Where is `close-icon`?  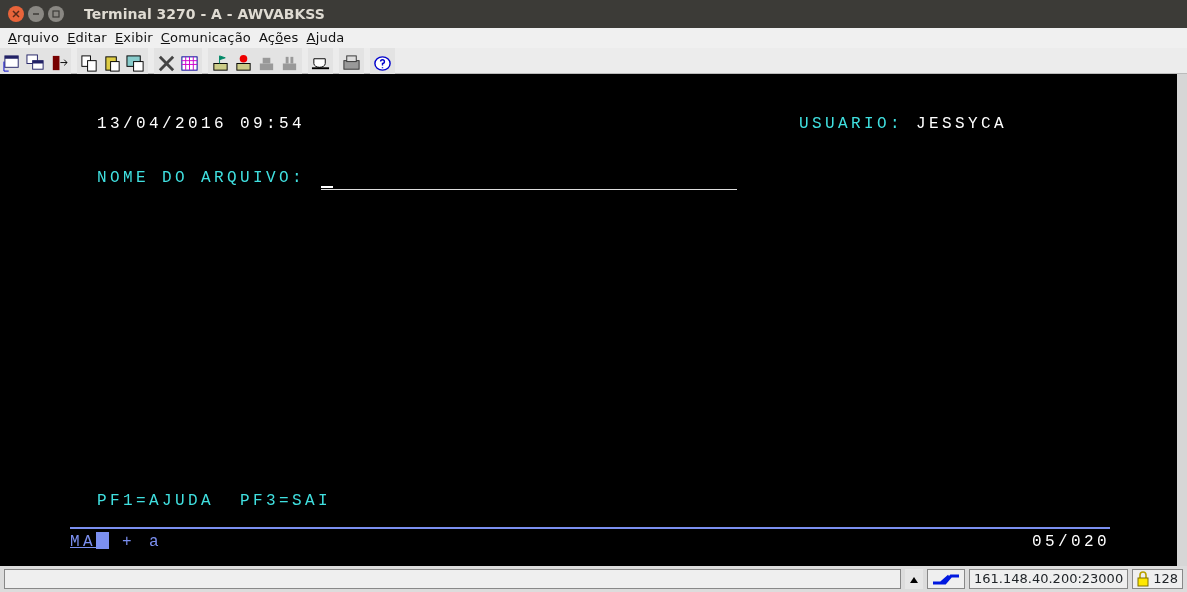 close-icon is located at coordinates (16, 14).